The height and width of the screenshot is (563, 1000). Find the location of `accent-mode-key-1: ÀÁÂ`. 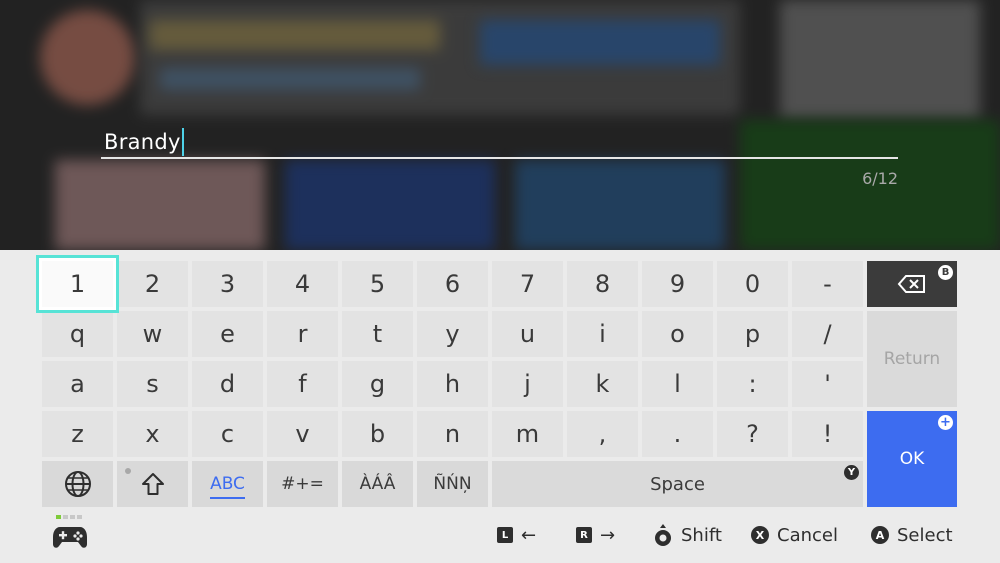

accent-mode-key-1: ÀÁÂ is located at coordinates (377, 484).